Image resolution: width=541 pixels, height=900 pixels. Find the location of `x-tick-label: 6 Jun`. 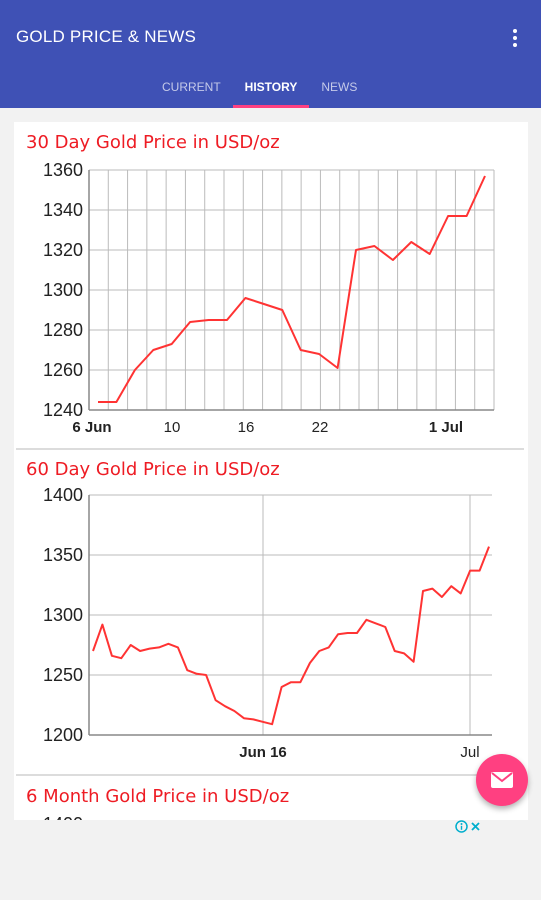

x-tick-label: 6 Jun is located at coordinates (91, 427).